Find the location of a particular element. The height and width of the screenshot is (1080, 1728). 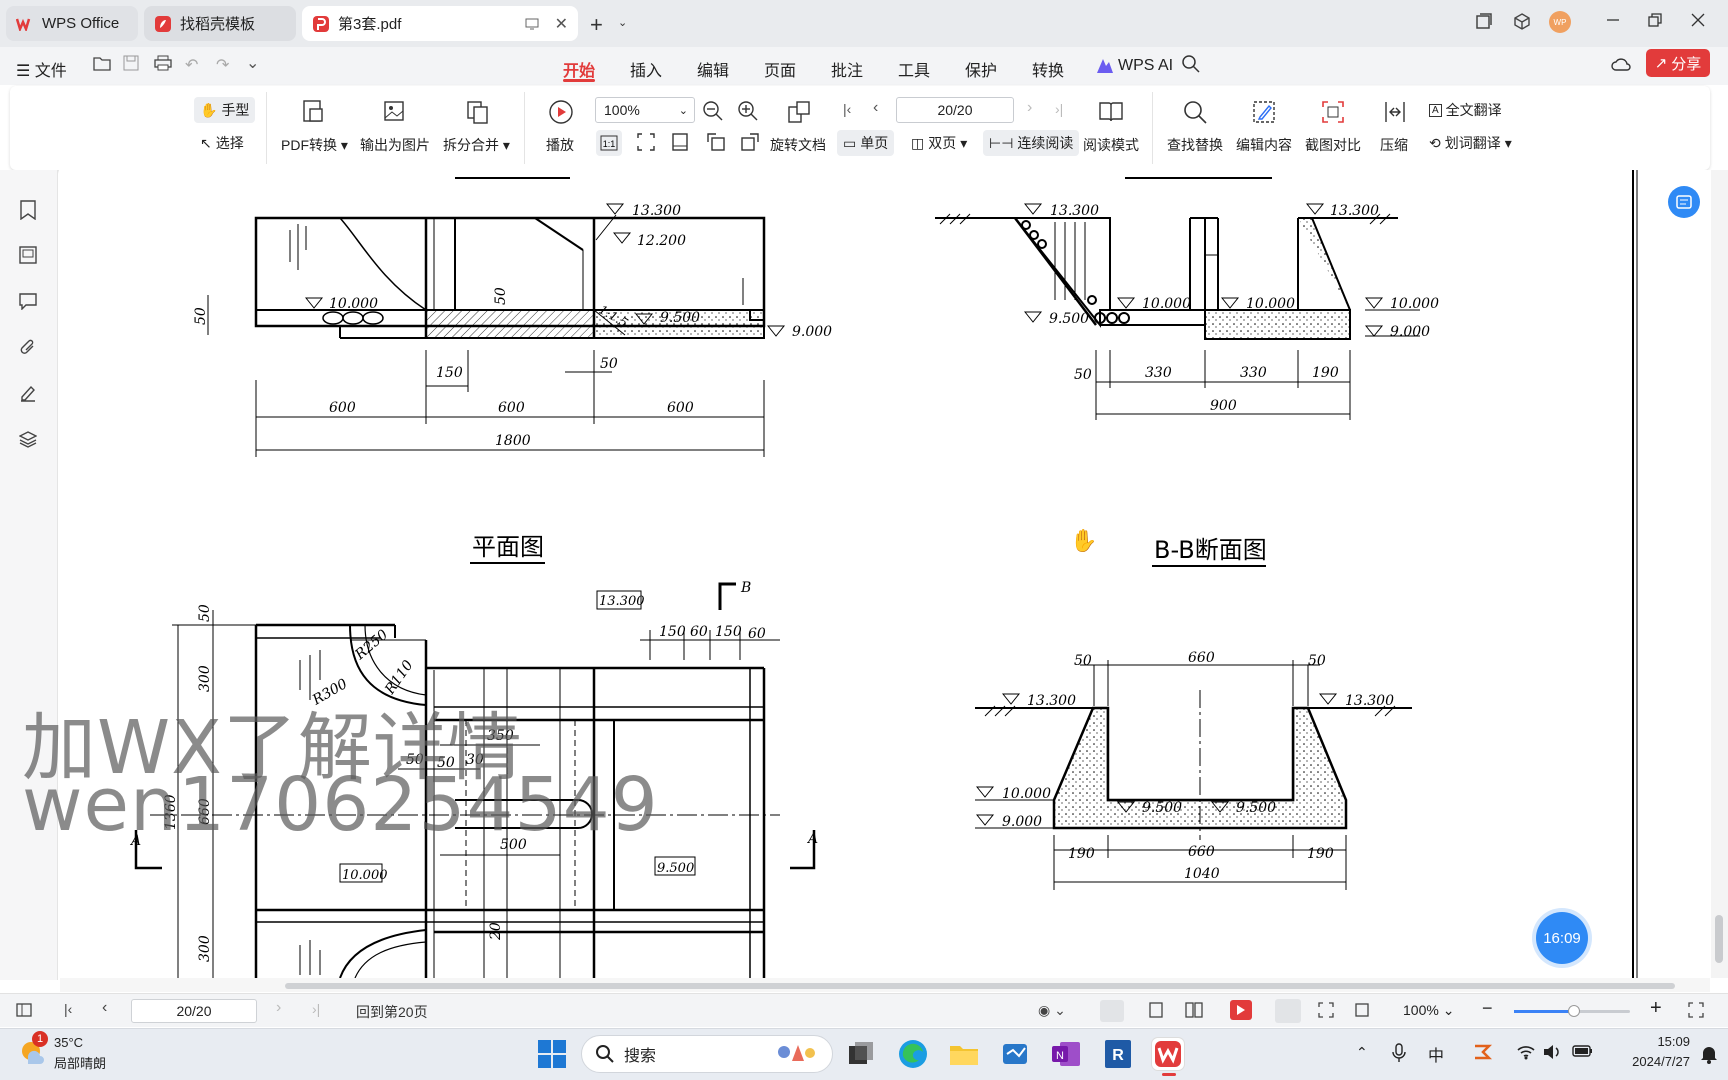

more-chevron-icon: ⌄ is located at coordinates (252, 63).